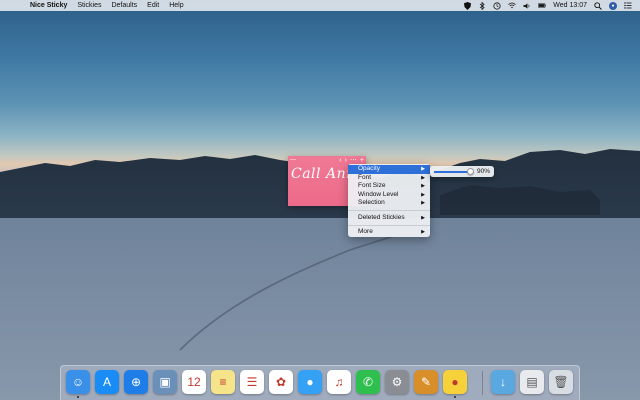  I want to click on opacity-value-label: 90%, so click(483, 171).